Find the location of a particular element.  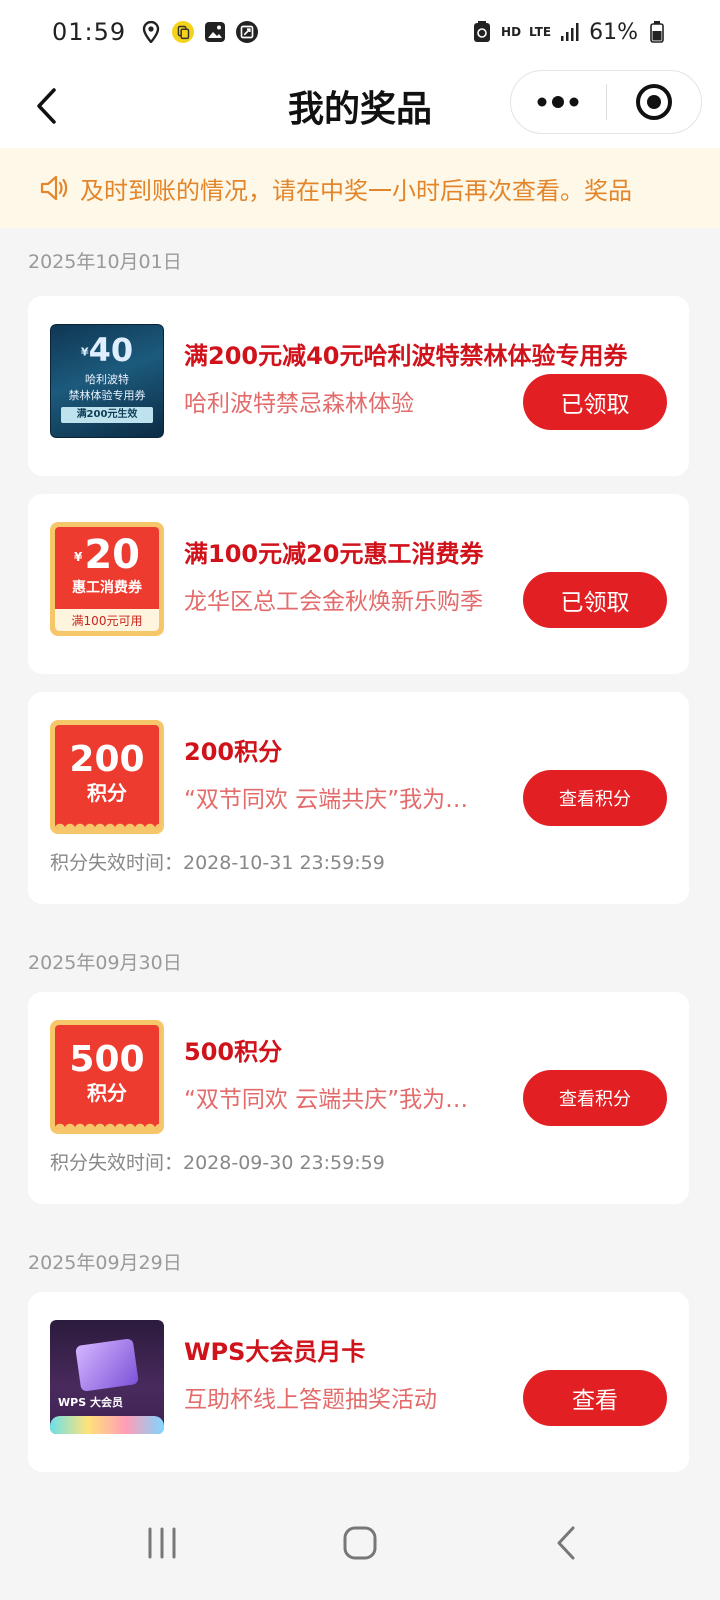

status-notification-icons is located at coordinates (199, 32).